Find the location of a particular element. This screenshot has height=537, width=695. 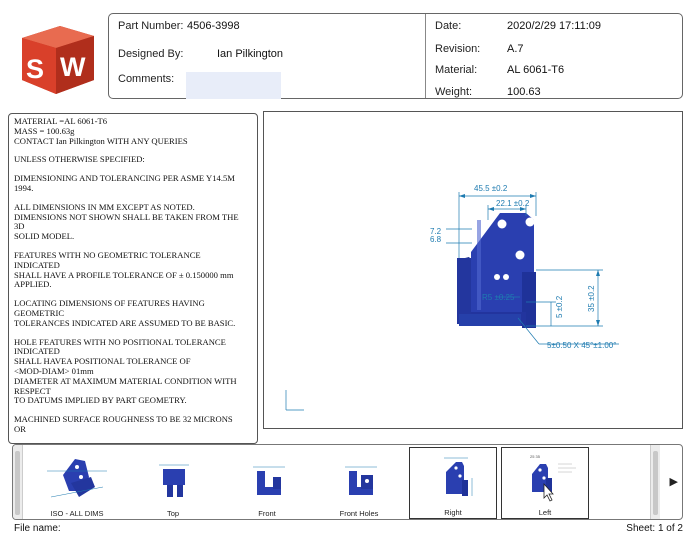

svg-text: W is located at coordinates (73, 67).